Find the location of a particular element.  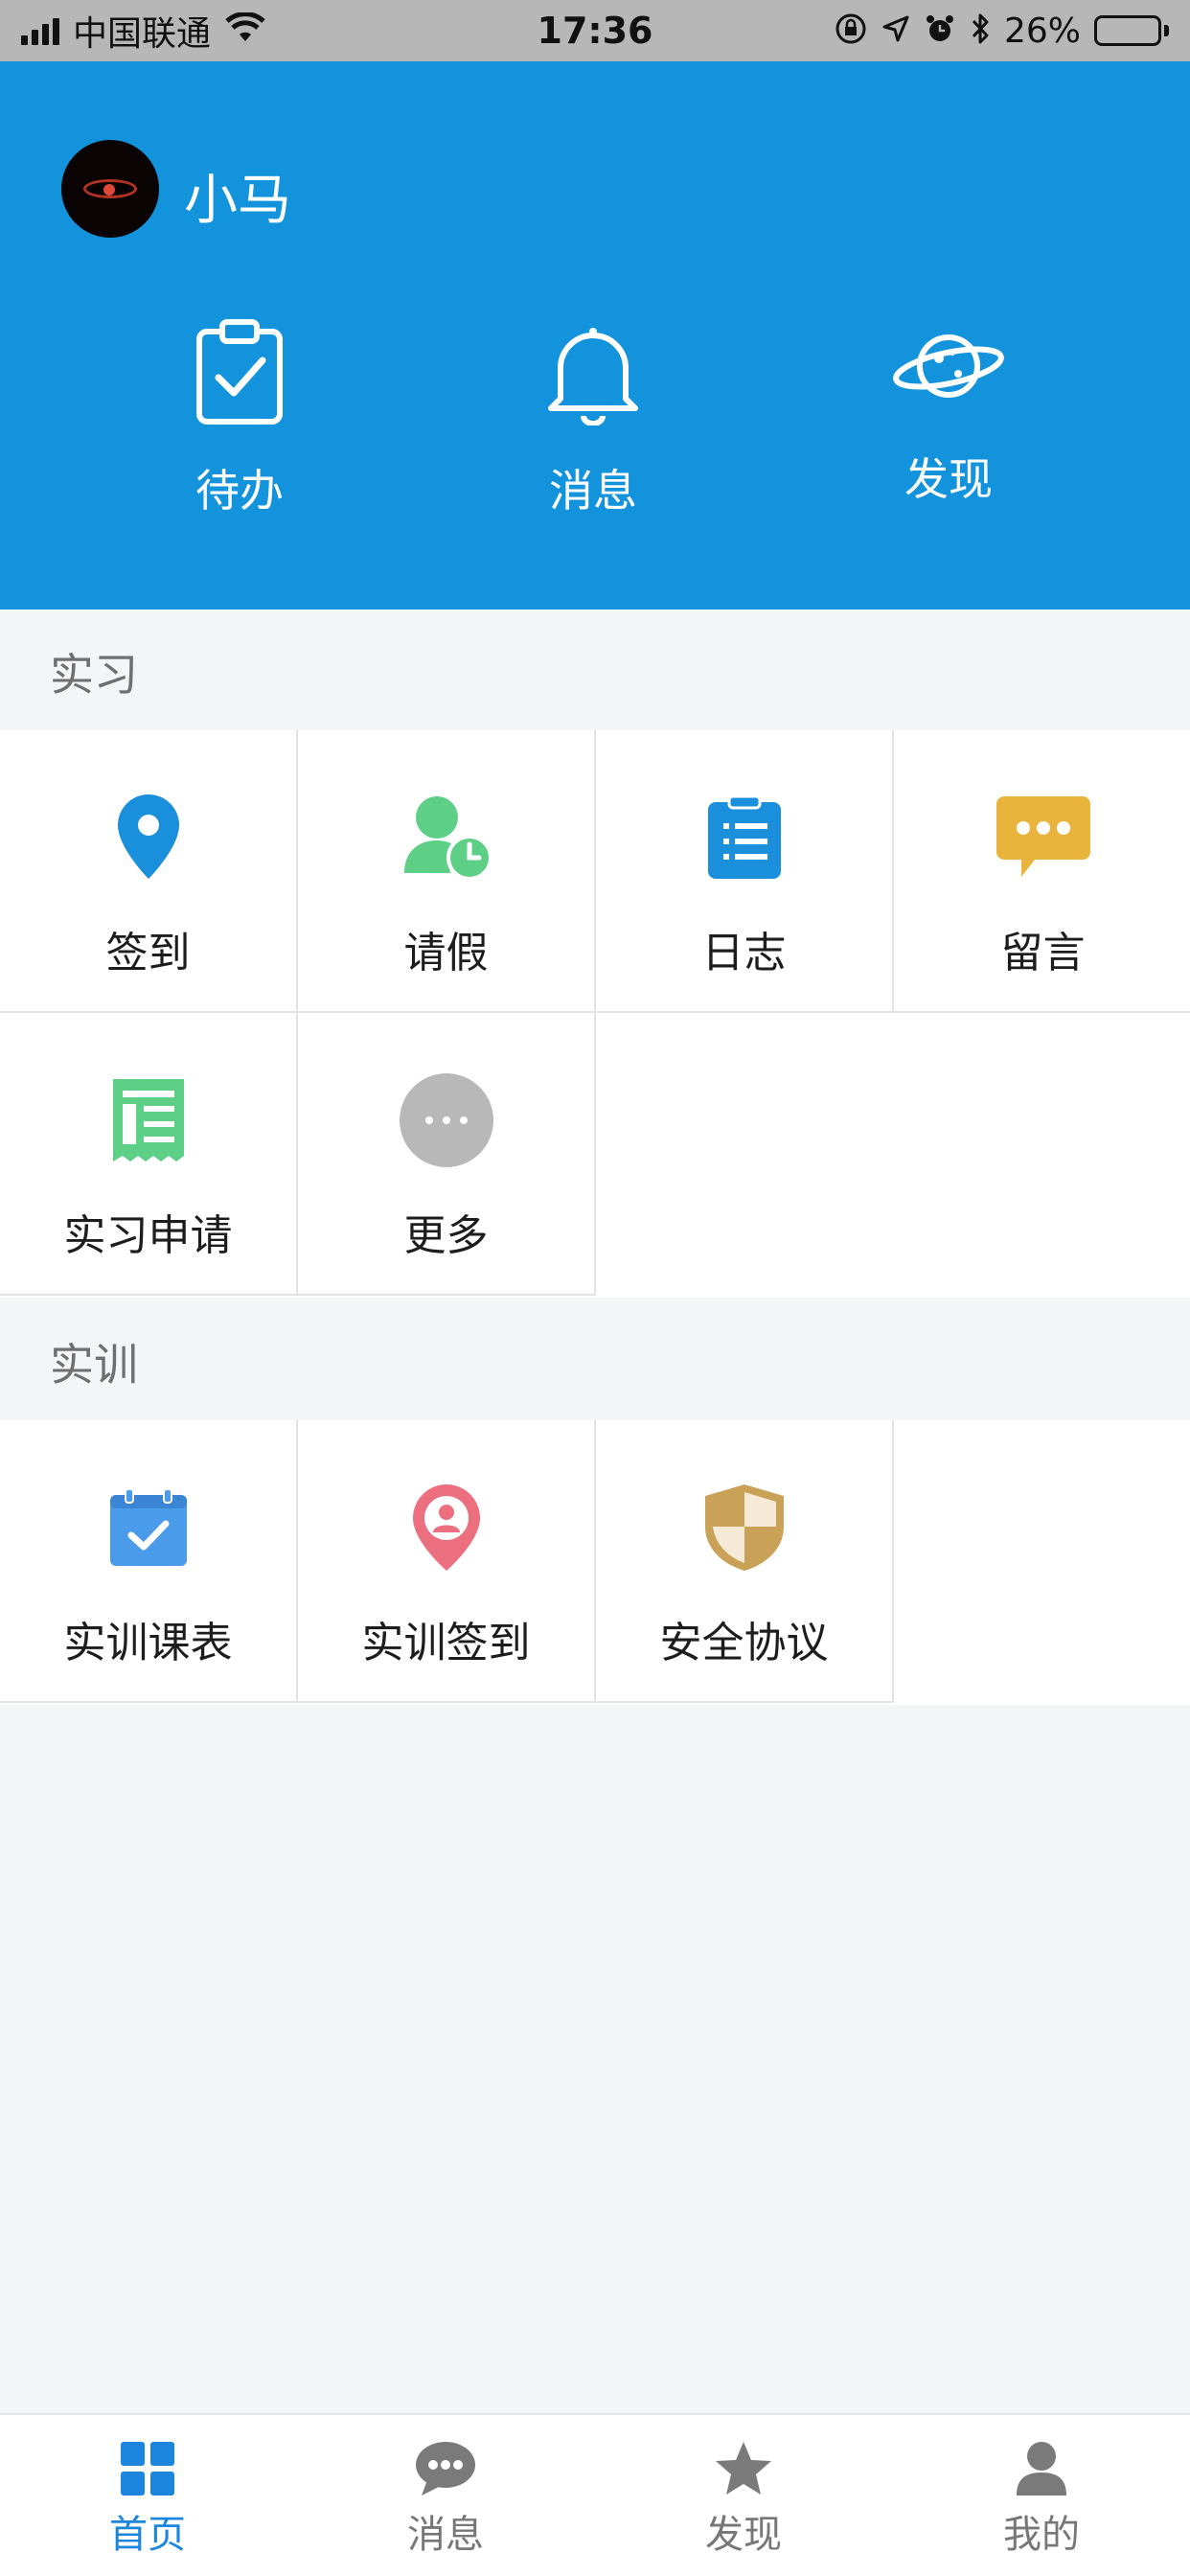

grid-item-label: 实习申请 is located at coordinates (148, 1235).